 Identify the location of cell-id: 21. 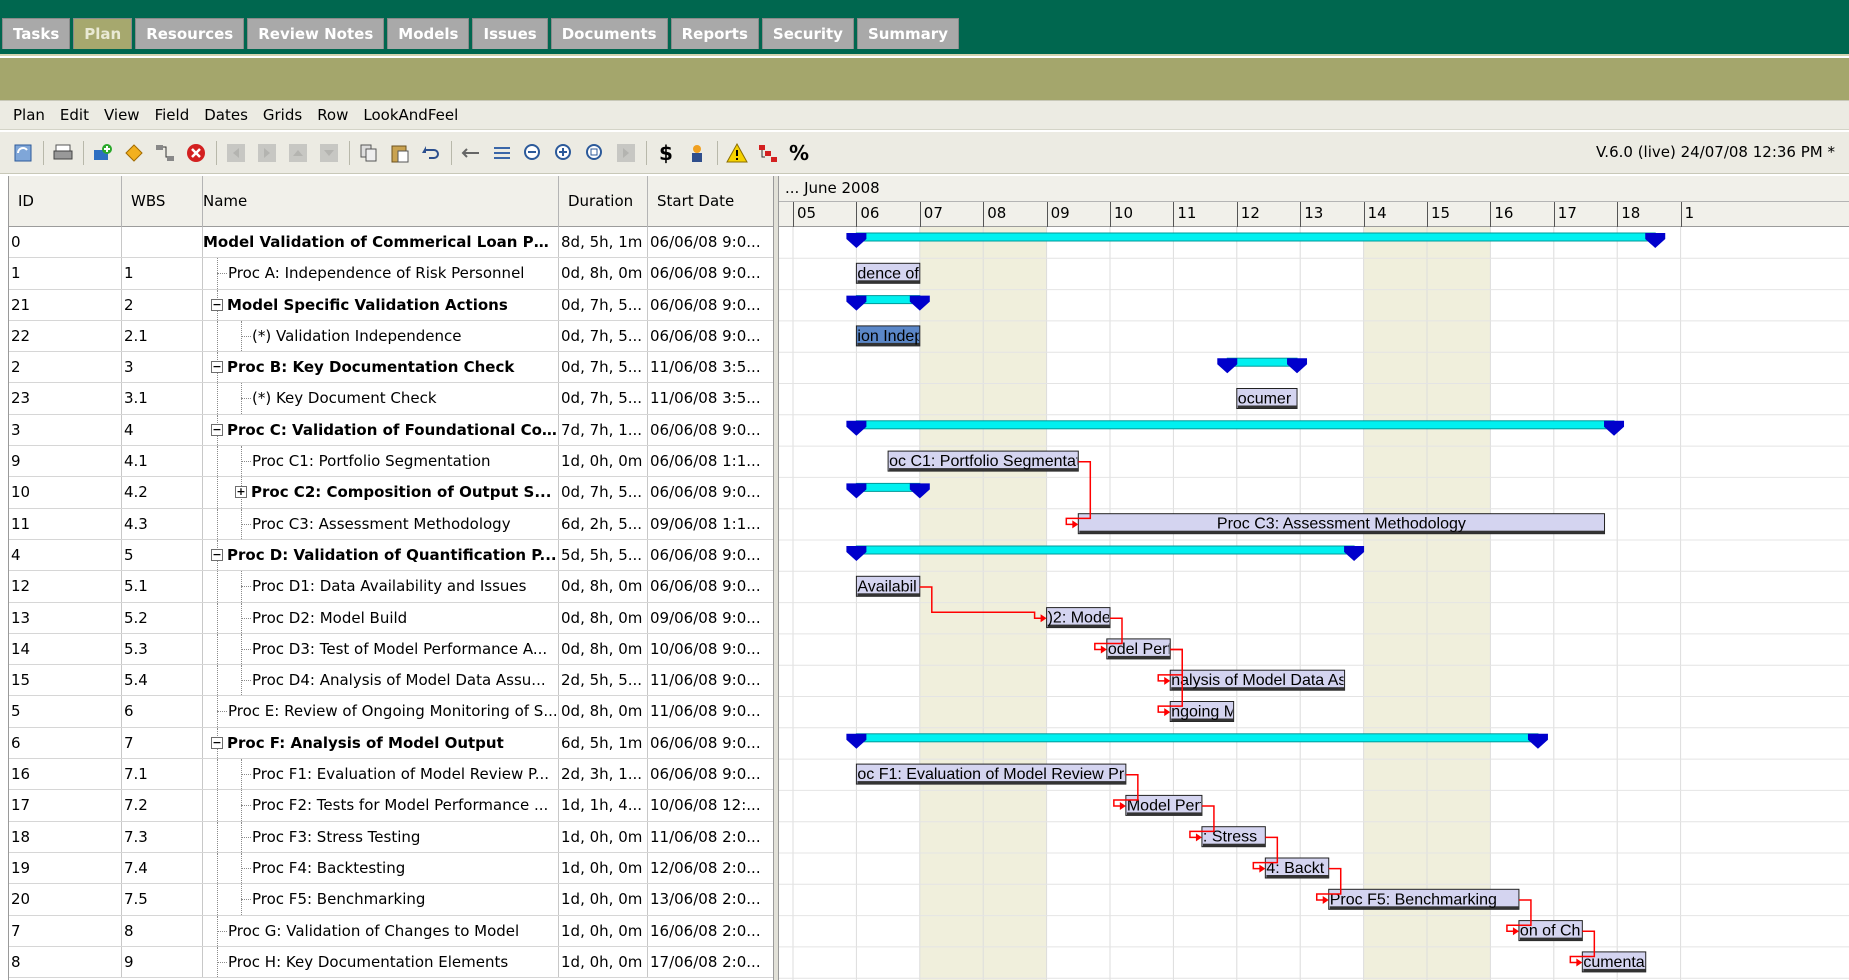
(65, 304).